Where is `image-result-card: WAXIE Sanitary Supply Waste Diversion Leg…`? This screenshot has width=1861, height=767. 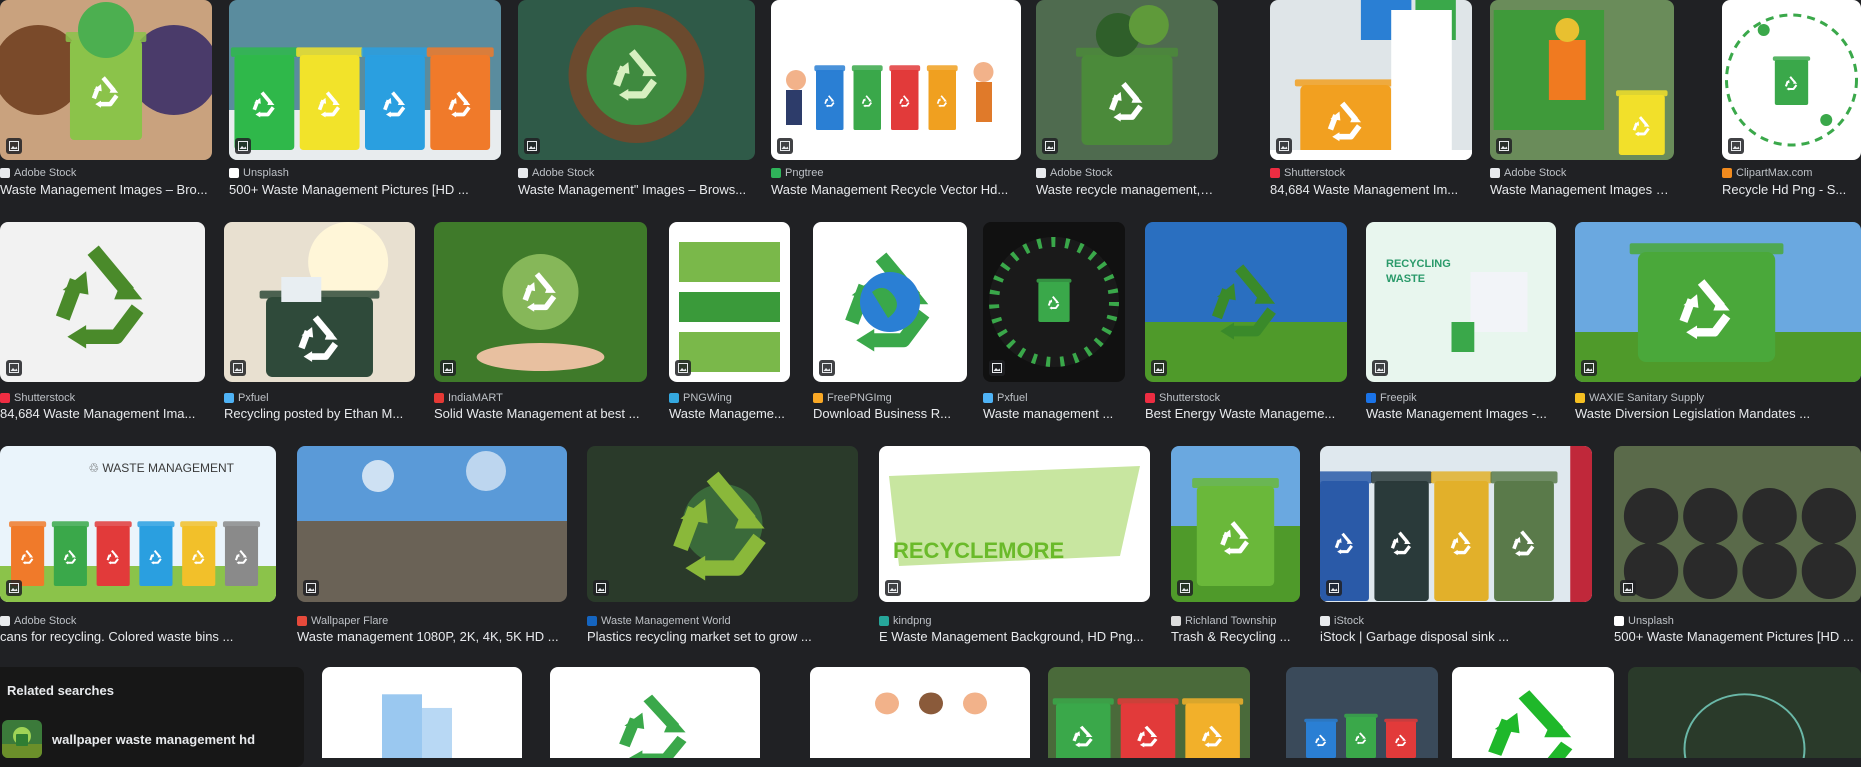
image-result-card: WAXIE Sanitary Supply Waste Diversion Leg… is located at coordinates (1718, 323).